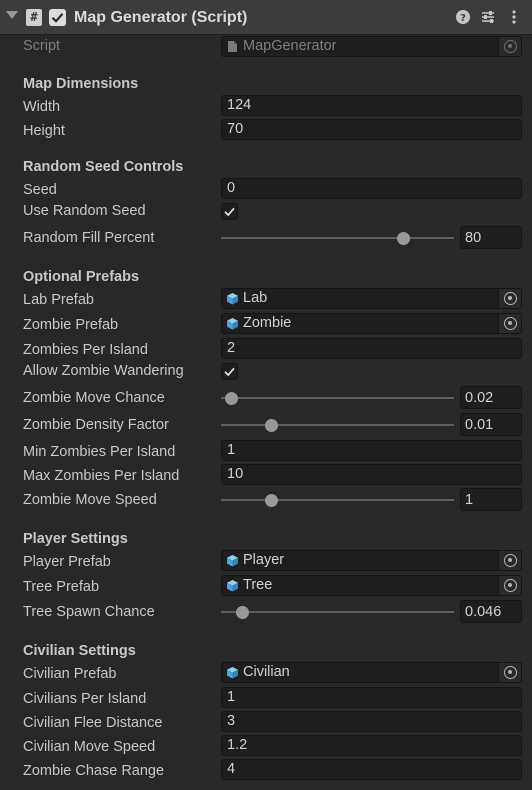 Image resolution: width=532 pixels, height=790 pixels. I want to click on component-enabled-checkbox, so click(57, 17).